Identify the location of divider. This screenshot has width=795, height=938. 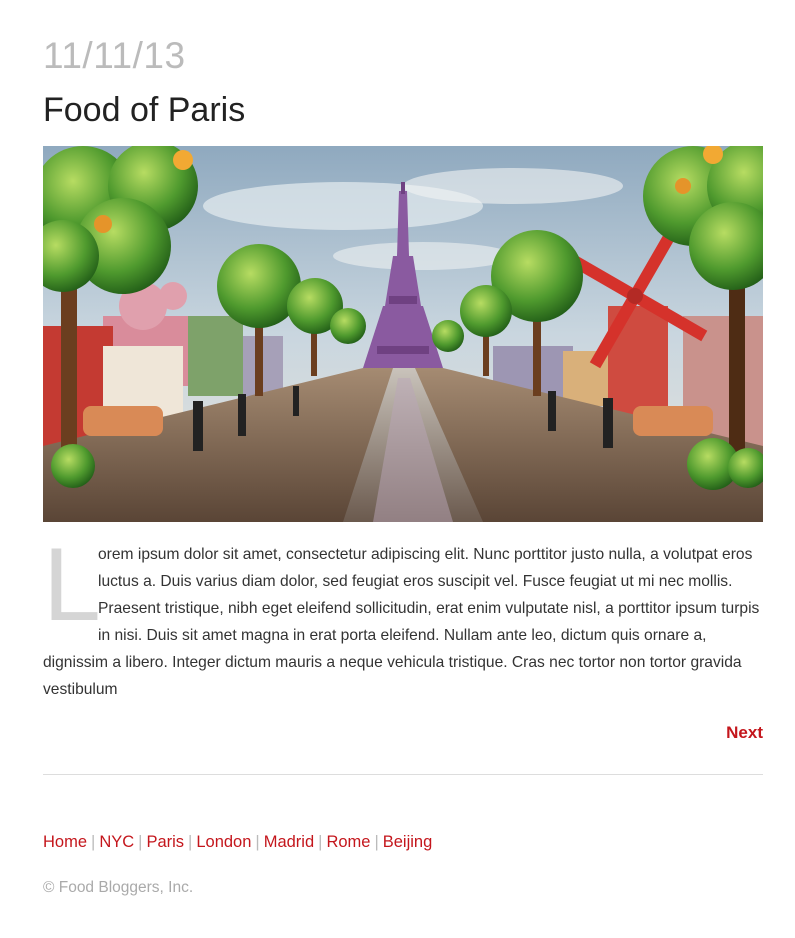
(403, 774).